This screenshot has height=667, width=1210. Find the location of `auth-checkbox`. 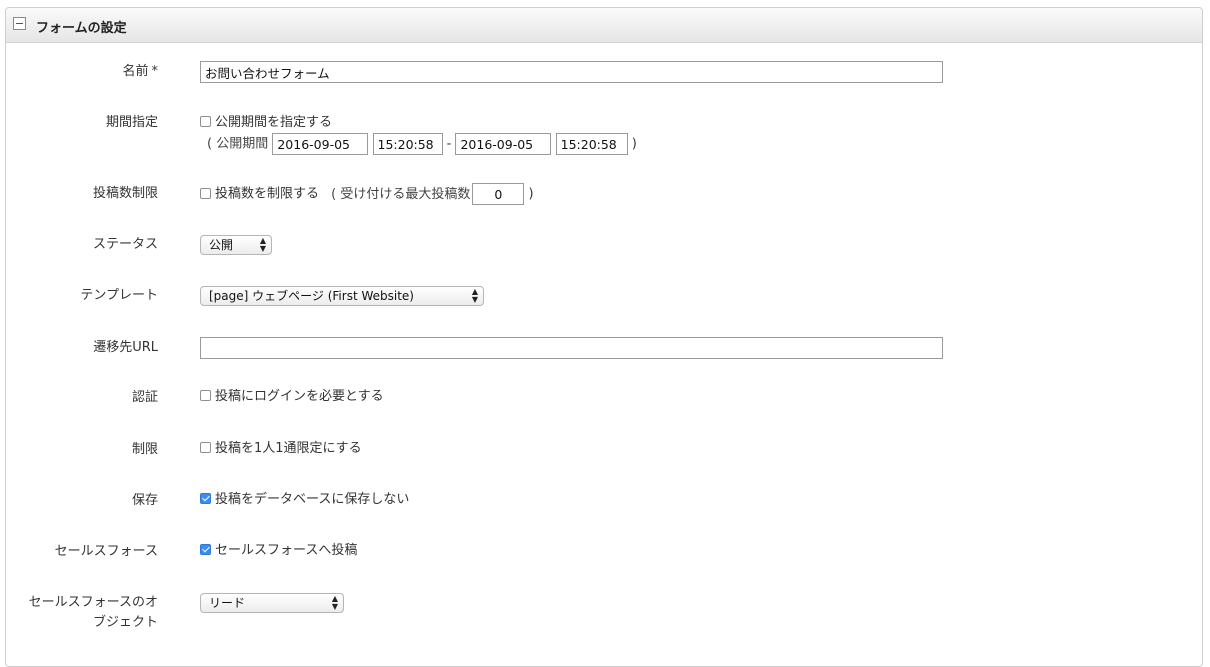

auth-checkbox is located at coordinates (205, 395).